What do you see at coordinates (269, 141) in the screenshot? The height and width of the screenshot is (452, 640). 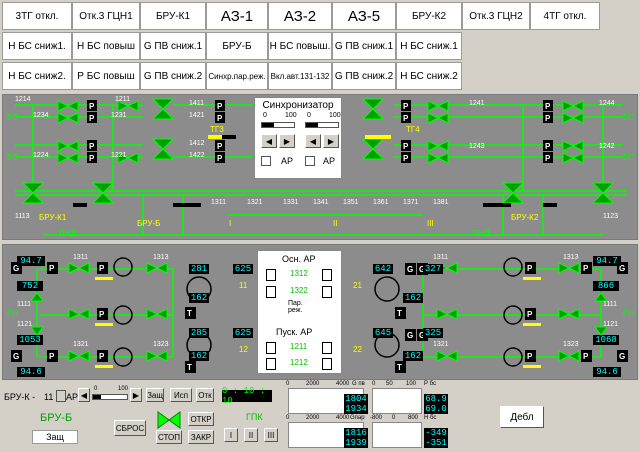 I see `sync-left-arrow-1: ◀` at bounding box center [269, 141].